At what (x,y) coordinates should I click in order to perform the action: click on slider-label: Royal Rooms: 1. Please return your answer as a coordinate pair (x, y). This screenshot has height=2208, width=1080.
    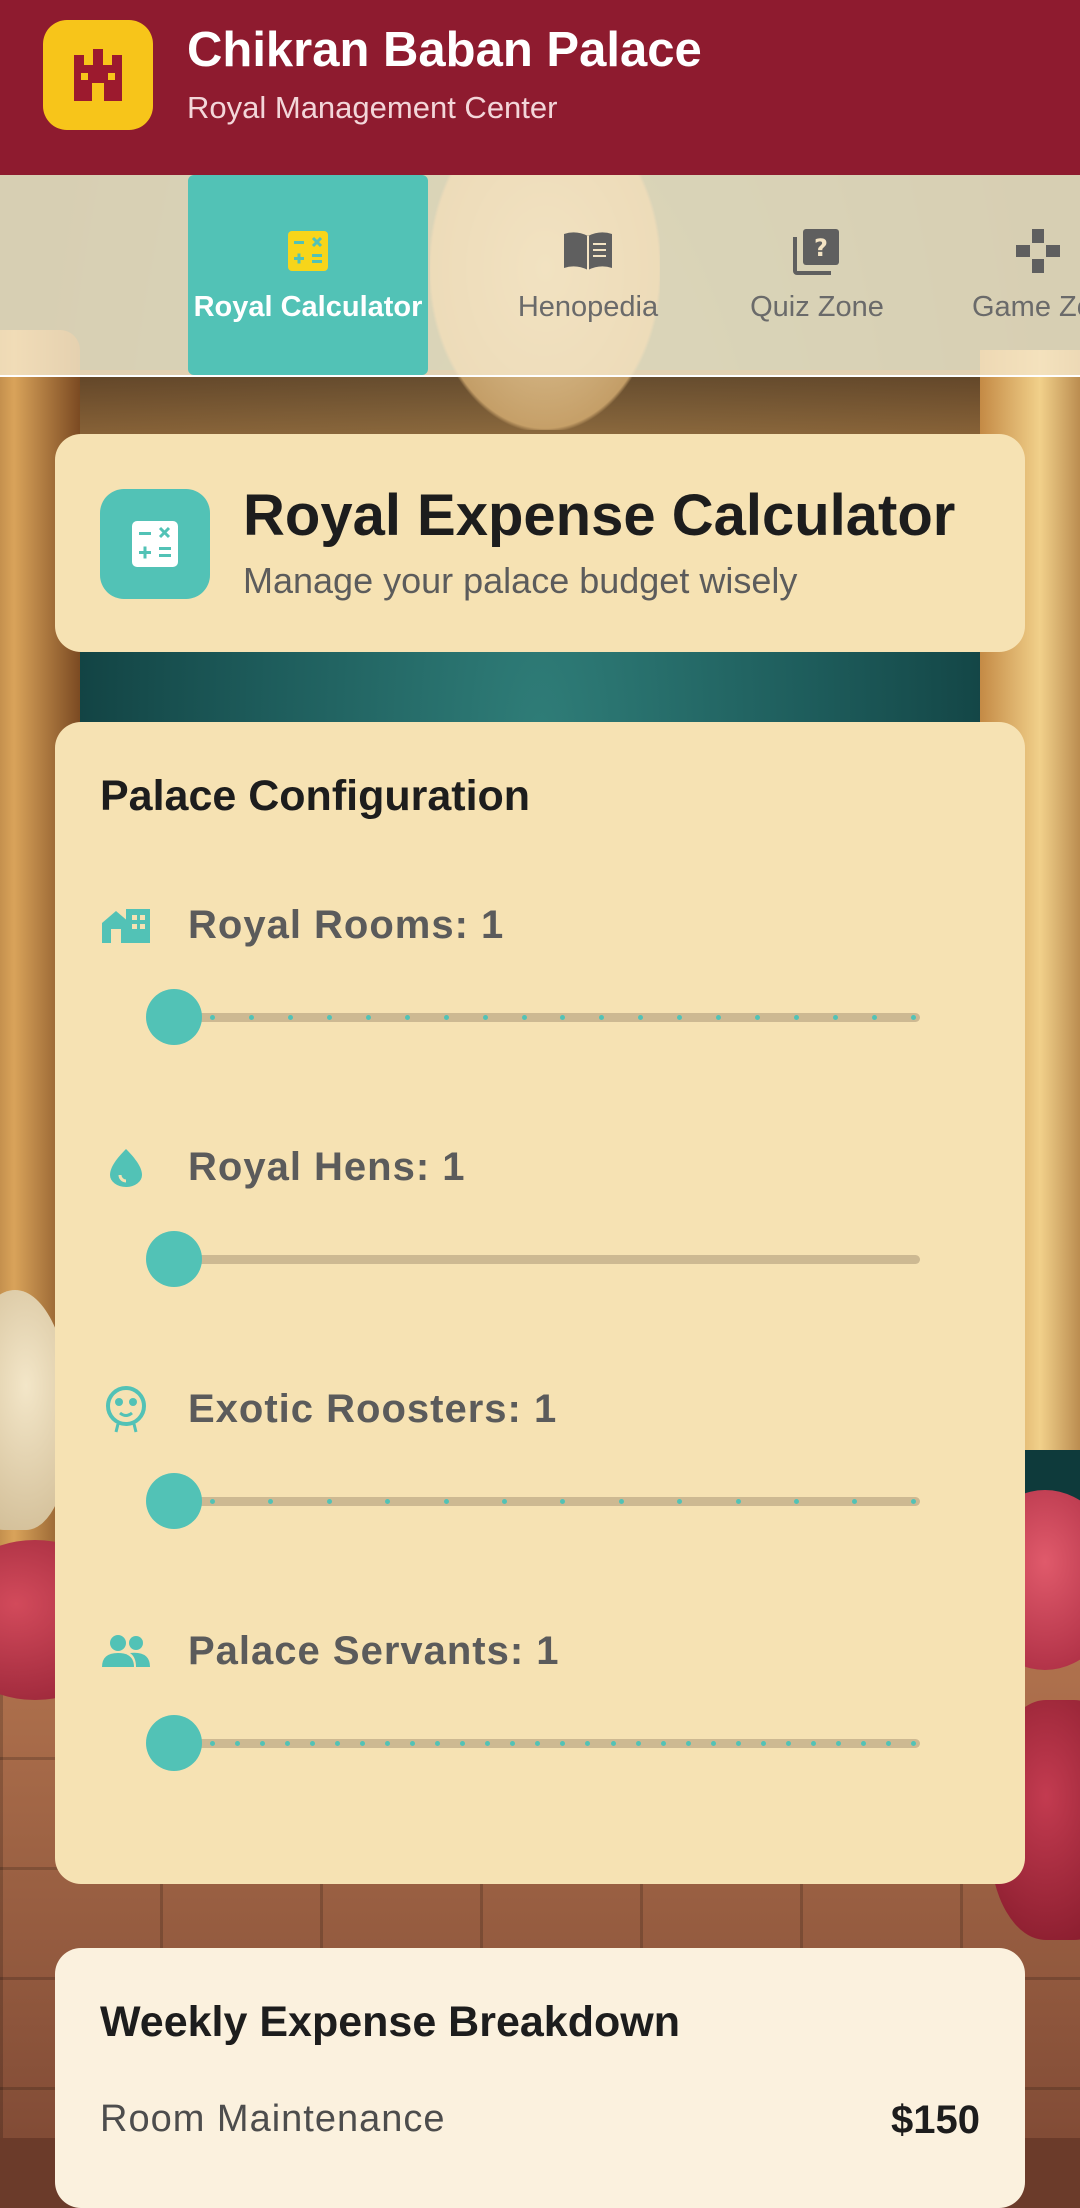
    Looking at the image, I should click on (302, 925).